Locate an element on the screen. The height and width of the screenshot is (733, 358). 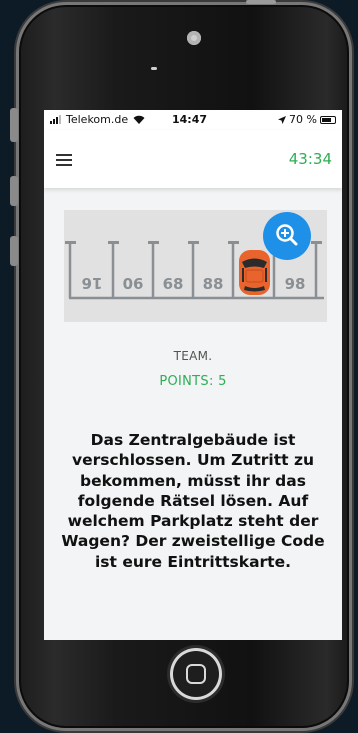
home-button-icon is located at coordinates (196, 674).